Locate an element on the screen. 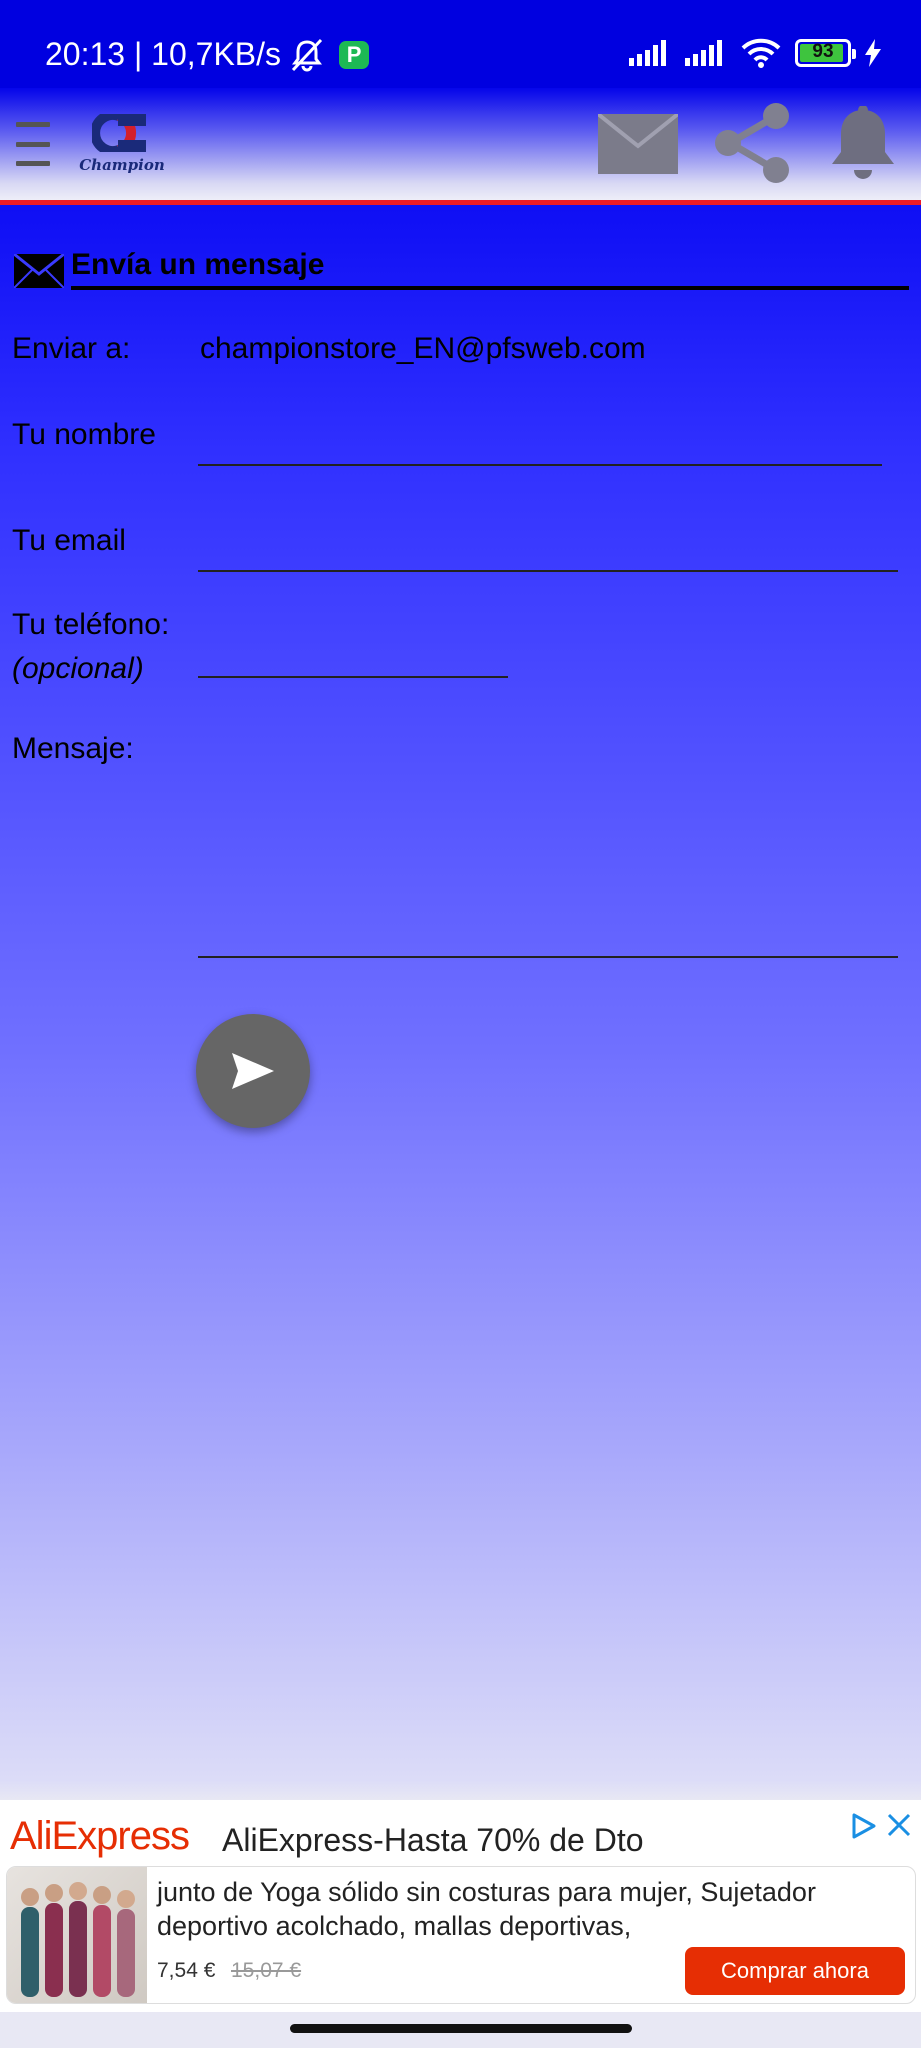 This screenshot has width=921, height=2048. share-icon is located at coordinates (752, 143).